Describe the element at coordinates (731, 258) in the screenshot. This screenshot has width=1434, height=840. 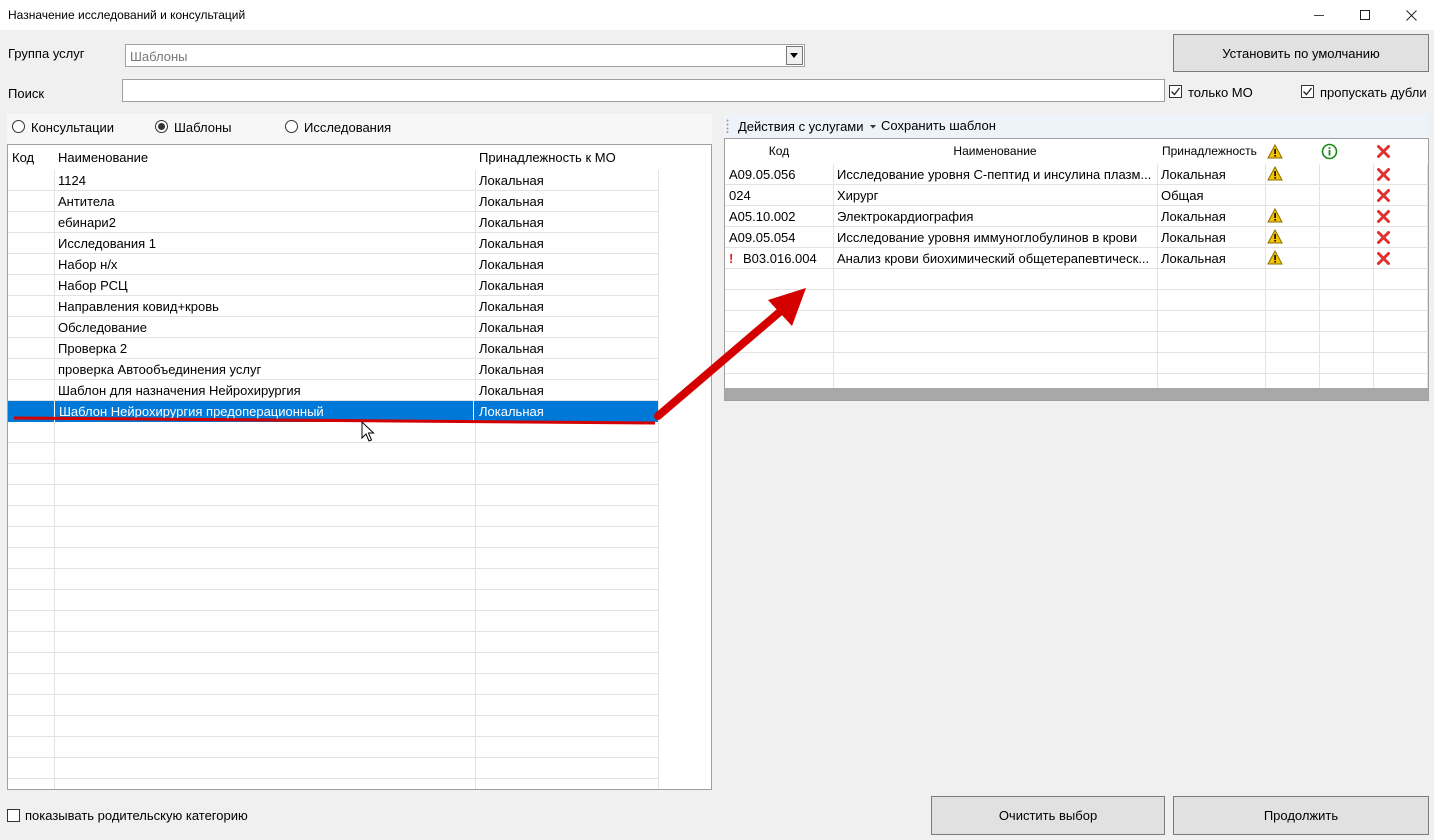
I see `alert-marker: !` at that location.